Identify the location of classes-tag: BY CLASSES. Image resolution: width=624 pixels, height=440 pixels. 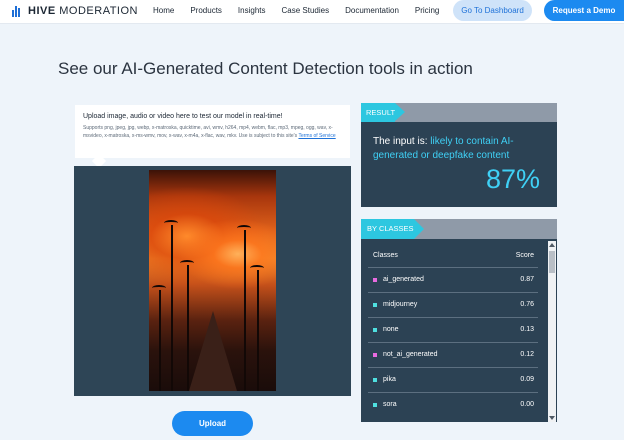
(392, 229).